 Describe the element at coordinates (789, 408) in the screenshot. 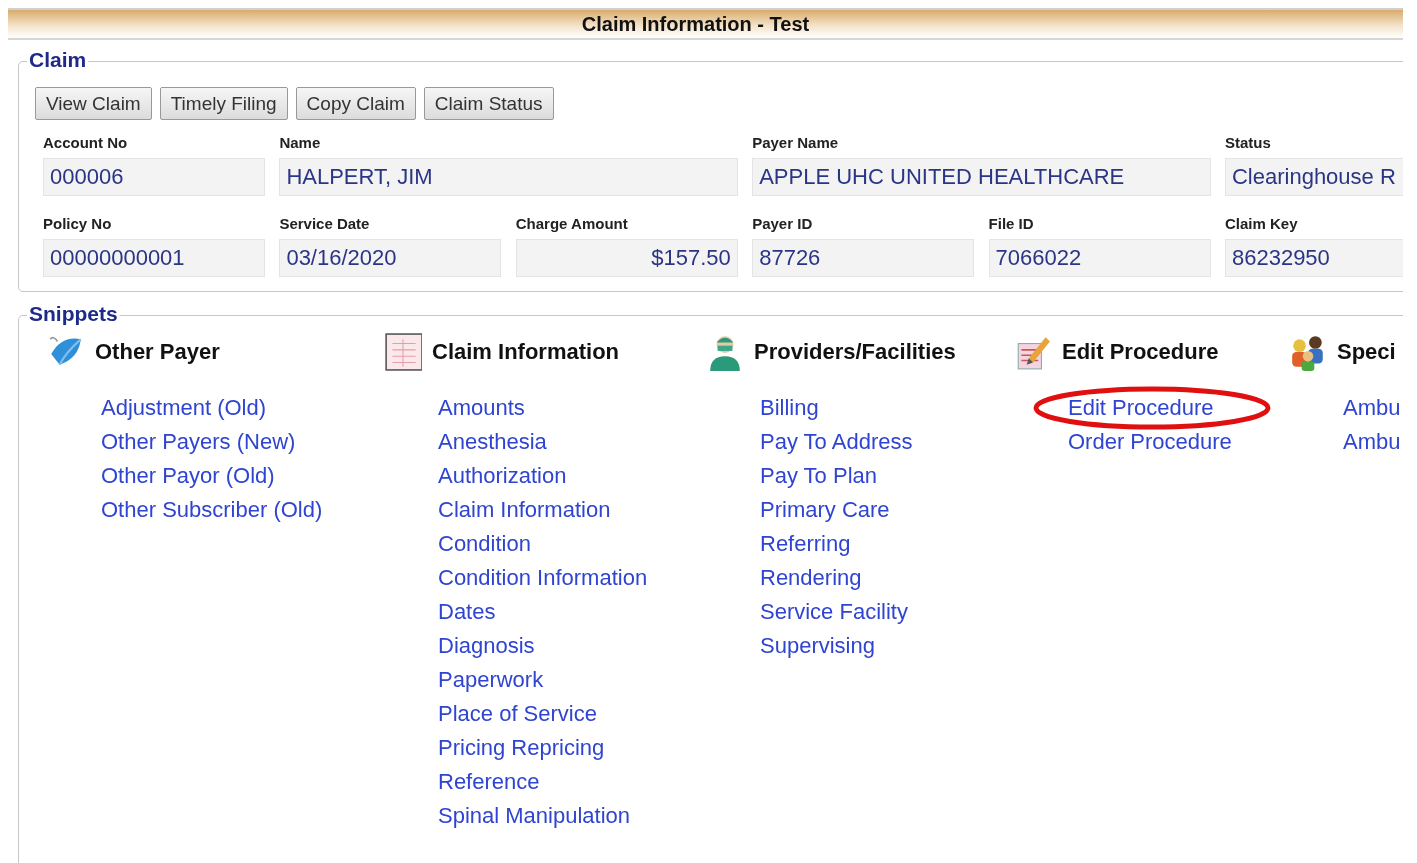

I see `snippet-link: Billing` at that location.